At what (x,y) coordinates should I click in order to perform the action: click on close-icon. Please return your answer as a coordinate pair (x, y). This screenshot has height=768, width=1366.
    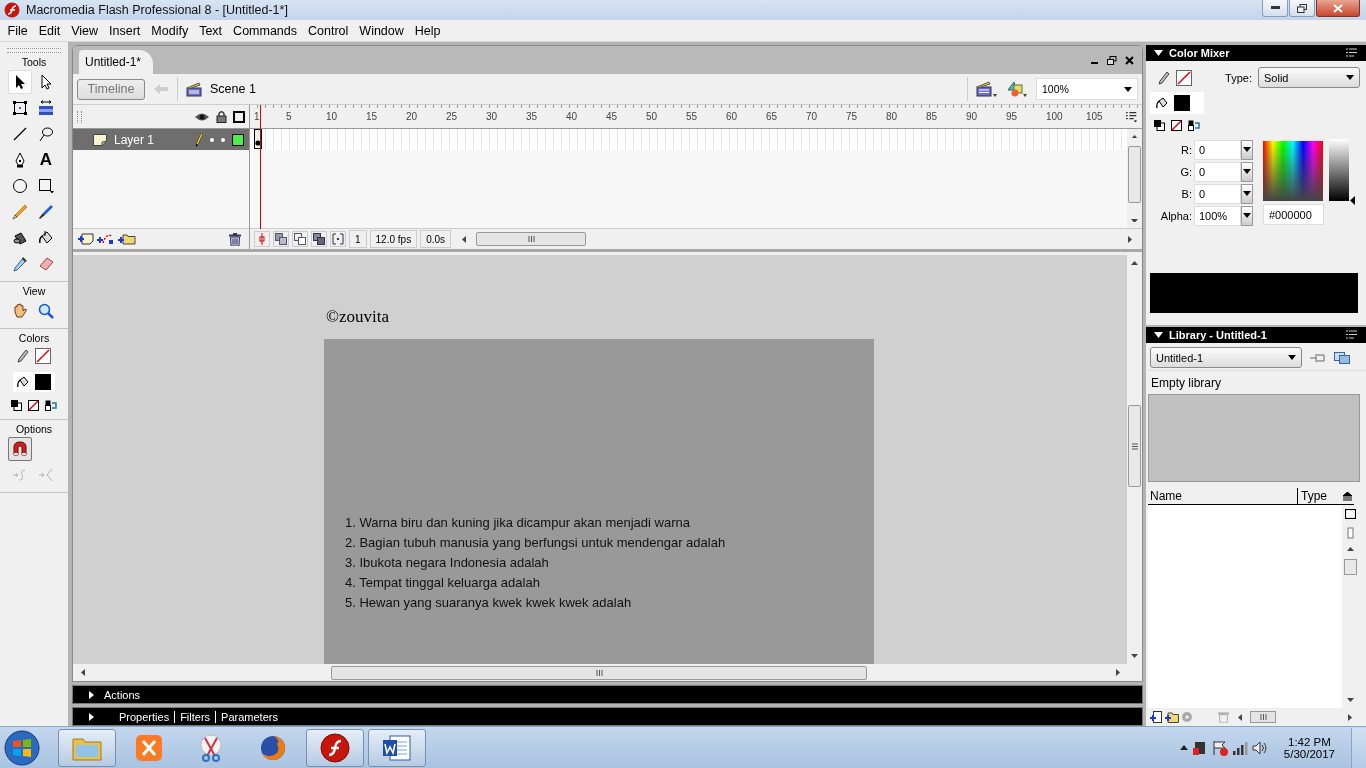
    Looking at the image, I should click on (1129, 60).